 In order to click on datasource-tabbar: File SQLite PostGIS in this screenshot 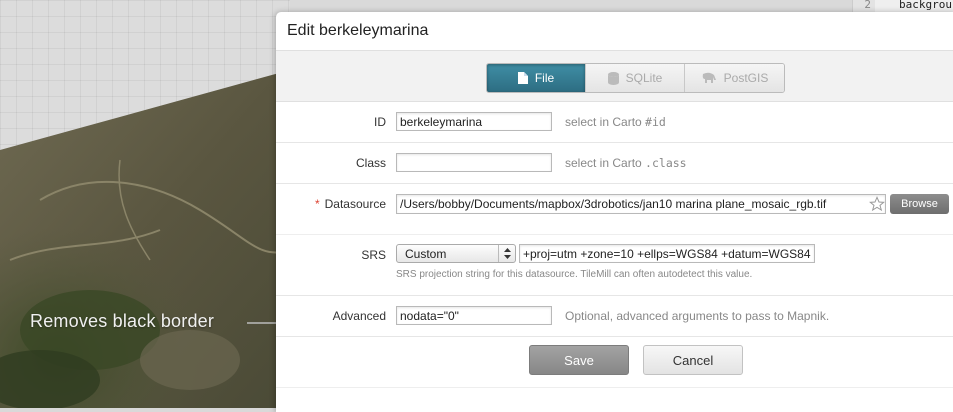, I will do `click(614, 76)`.